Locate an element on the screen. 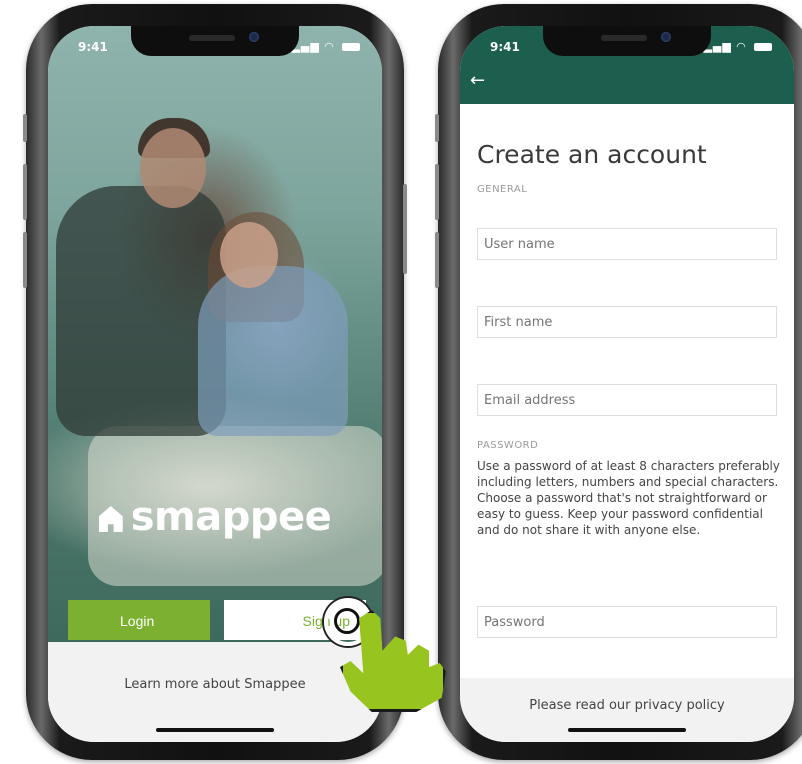  privacy-policy-link: Please read our privacy policy is located at coordinates (627, 710).